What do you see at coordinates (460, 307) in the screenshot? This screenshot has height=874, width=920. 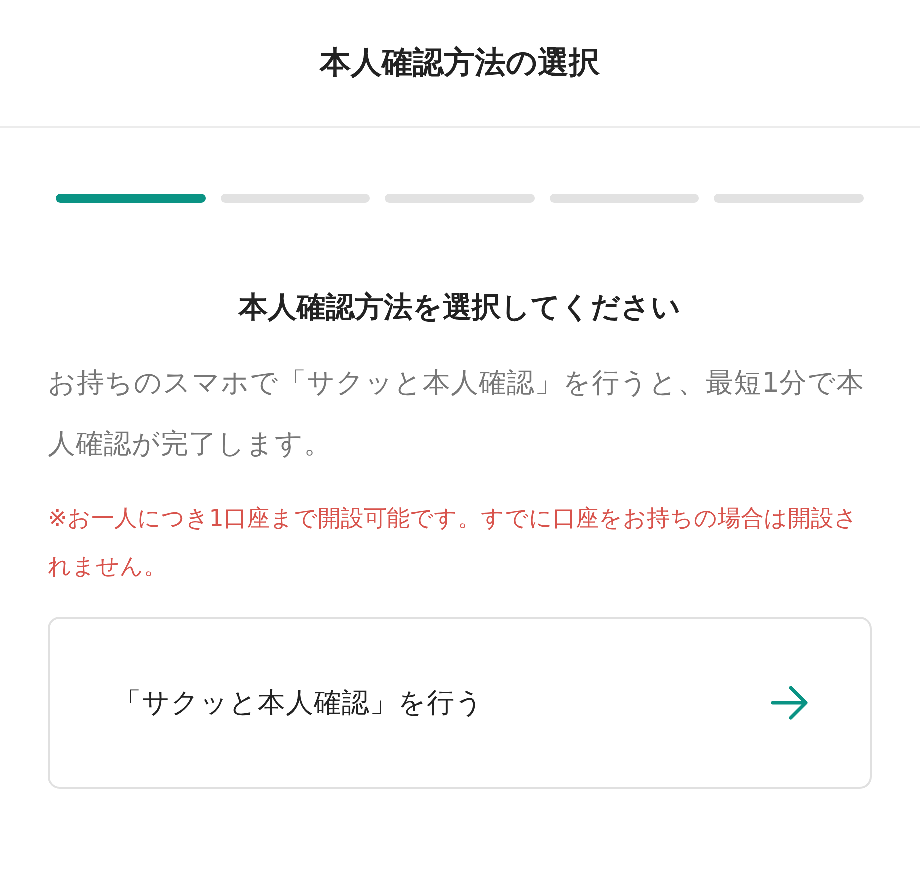 I see `section-heading: 本人確認方法を選択してください` at bounding box center [460, 307].